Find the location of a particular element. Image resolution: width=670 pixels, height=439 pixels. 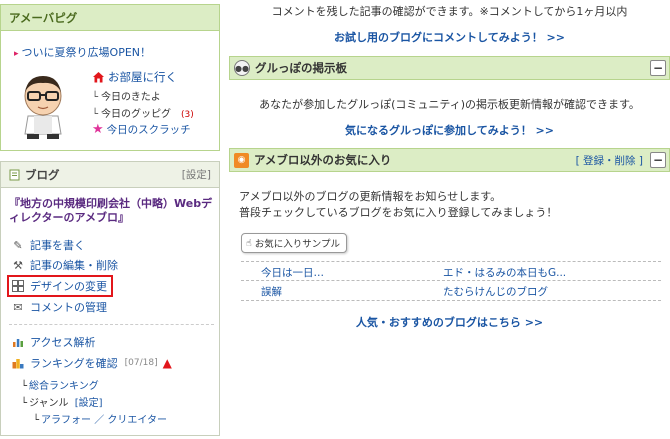

try-comment-link: お試し用のブログにコメントしてみよう！ >> is located at coordinates (449, 37).